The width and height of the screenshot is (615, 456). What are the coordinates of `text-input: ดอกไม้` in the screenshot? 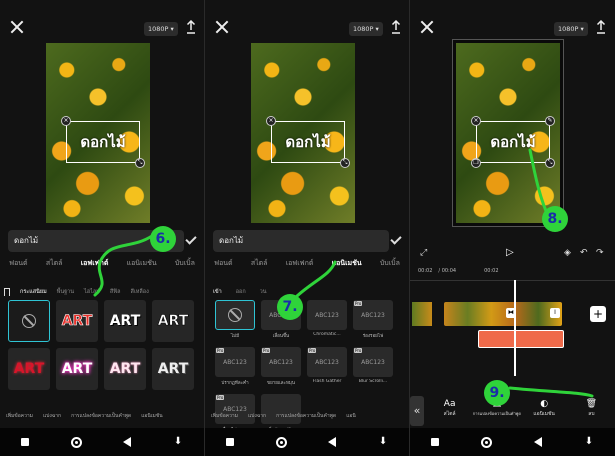 It's located at (301, 241).